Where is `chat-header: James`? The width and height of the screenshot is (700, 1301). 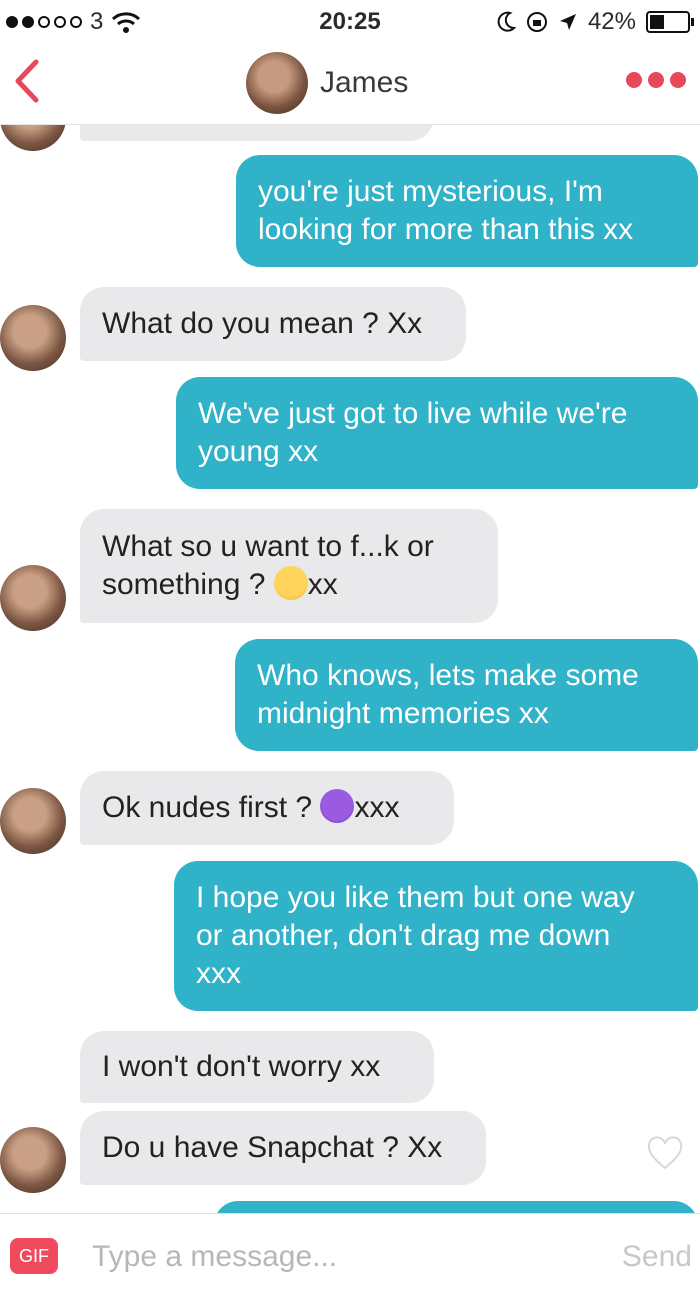
chat-header: James is located at coordinates (350, 84).